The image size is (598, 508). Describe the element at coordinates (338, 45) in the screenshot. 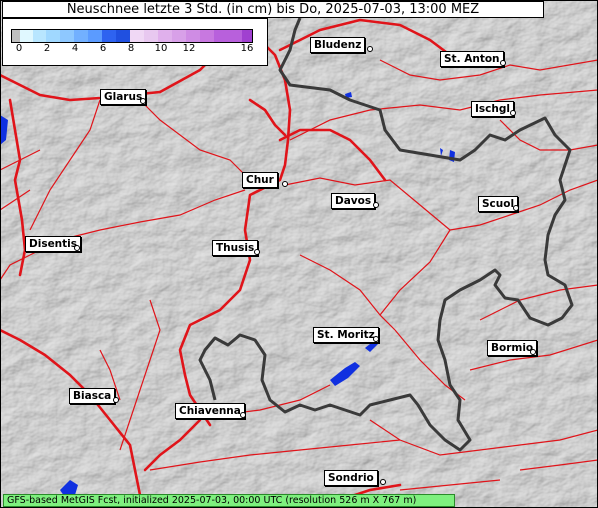

I see `city-label-bludenz: Bludenz` at that location.